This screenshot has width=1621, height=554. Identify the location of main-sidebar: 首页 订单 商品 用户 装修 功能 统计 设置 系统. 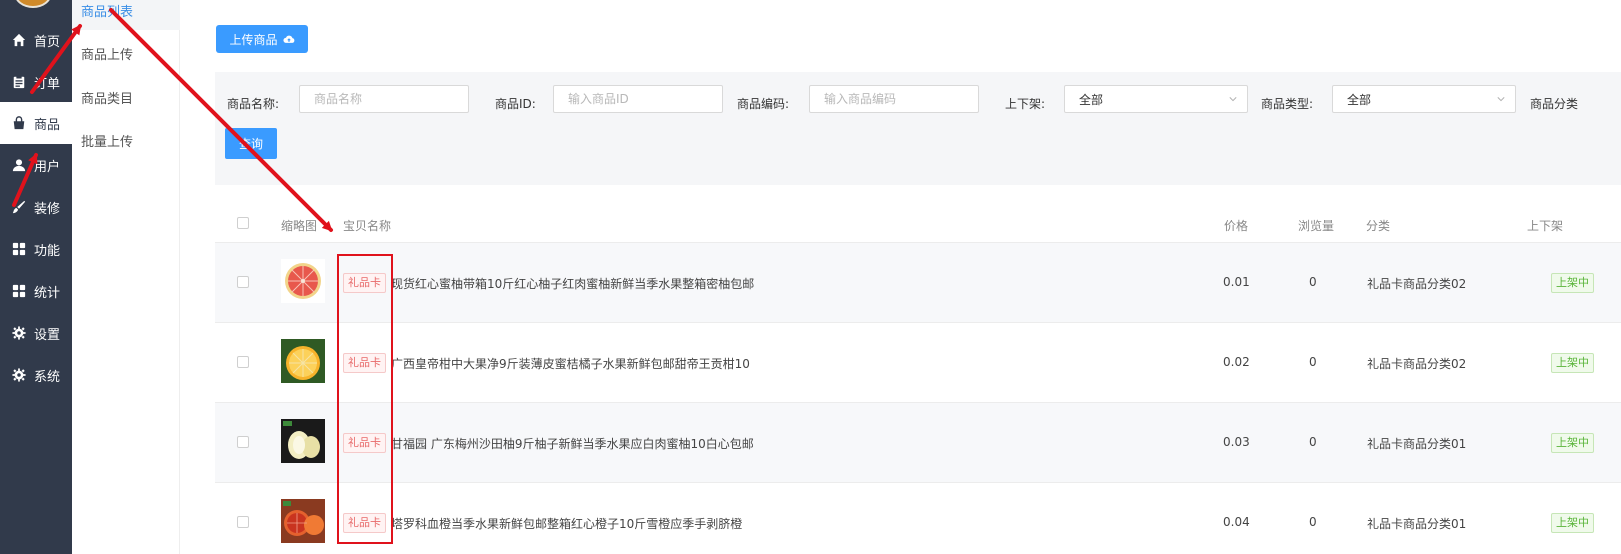
(36, 277).